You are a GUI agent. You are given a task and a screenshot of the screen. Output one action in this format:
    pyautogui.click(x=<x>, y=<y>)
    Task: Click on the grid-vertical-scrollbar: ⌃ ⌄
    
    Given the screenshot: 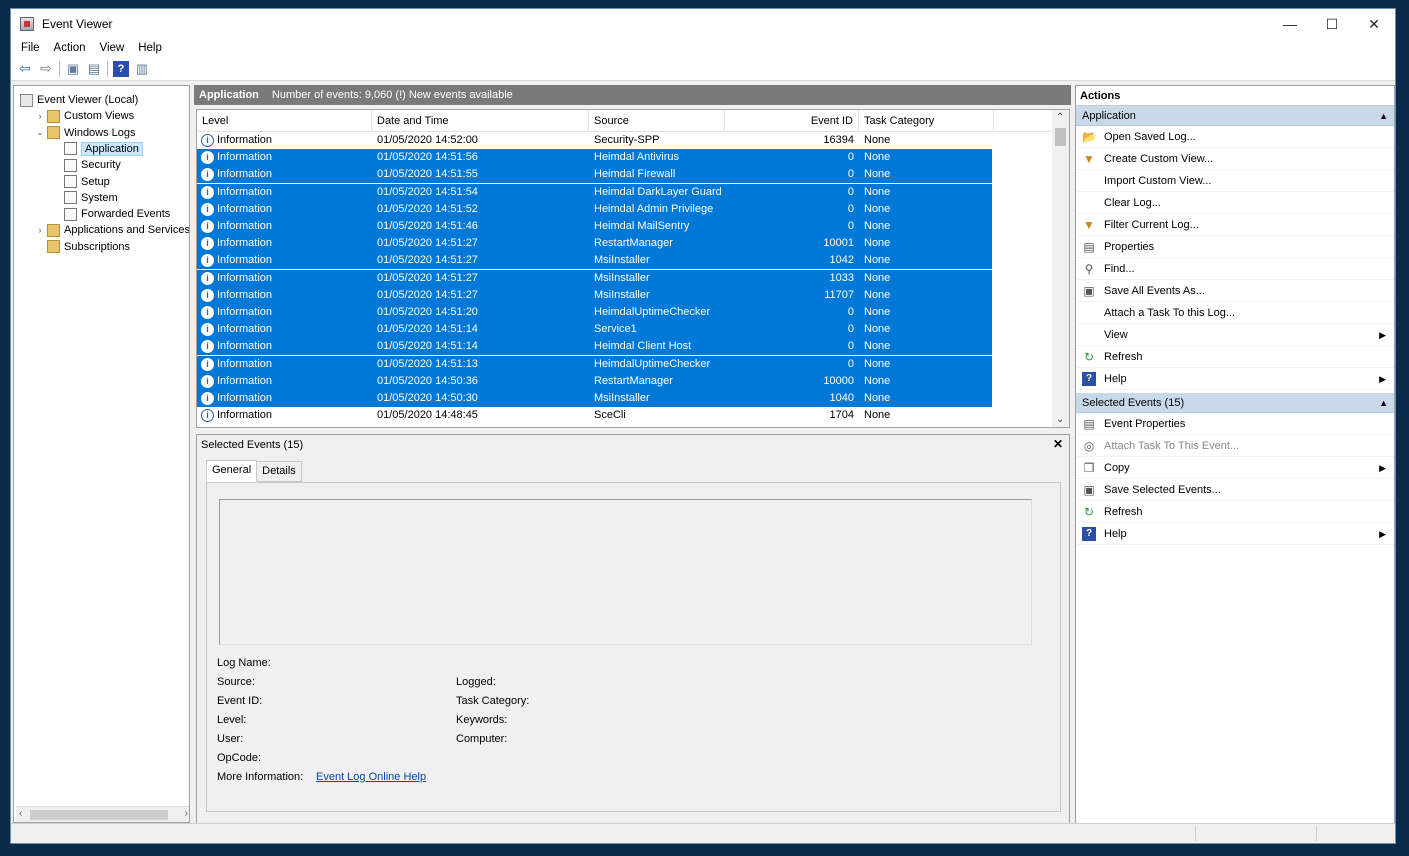 What is the action you would take?
    pyautogui.click(x=1060, y=268)
    